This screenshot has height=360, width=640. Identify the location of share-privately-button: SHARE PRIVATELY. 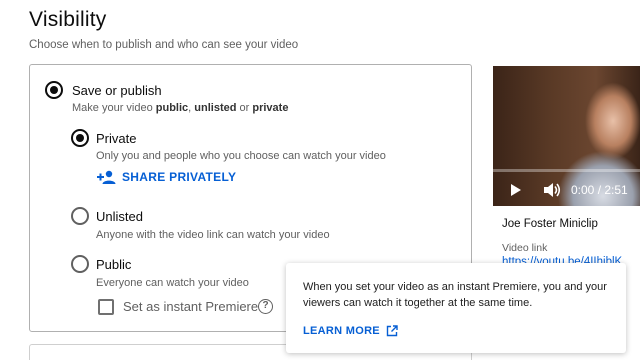
(166, 177).